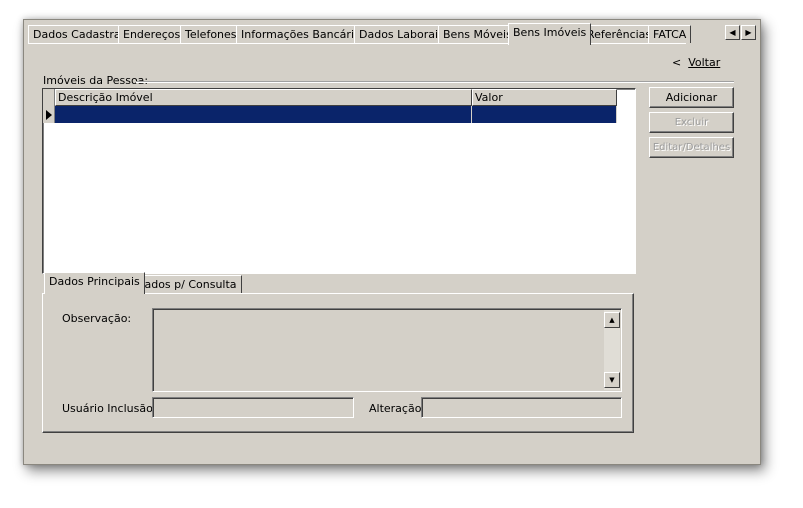  I want to click on user-inclusion-field, so click(253, 407).